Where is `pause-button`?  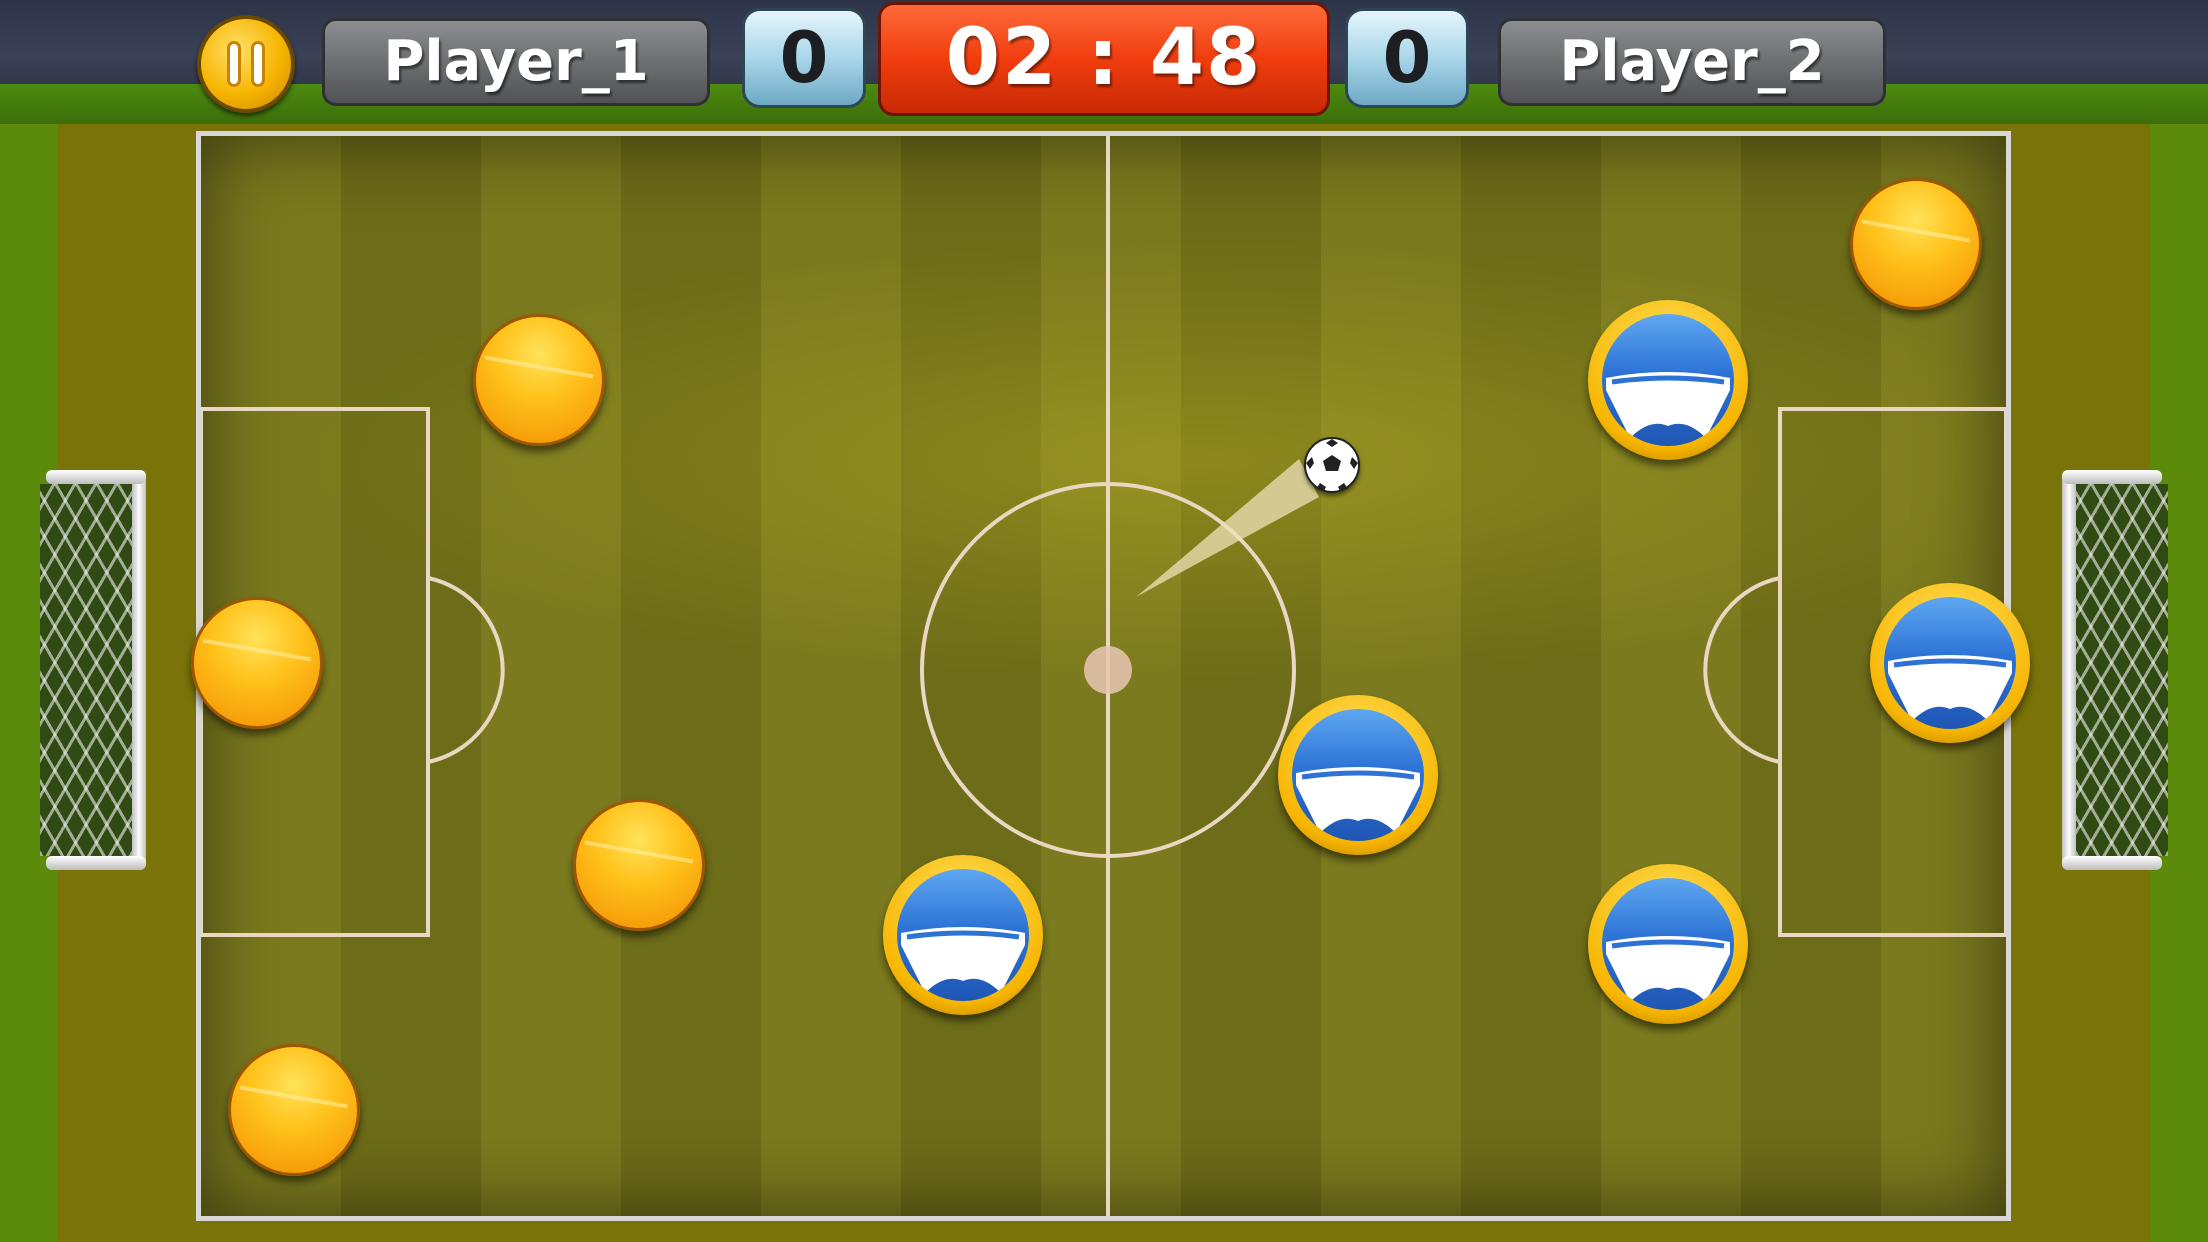
pause-button is located at coordinates (246, 64).